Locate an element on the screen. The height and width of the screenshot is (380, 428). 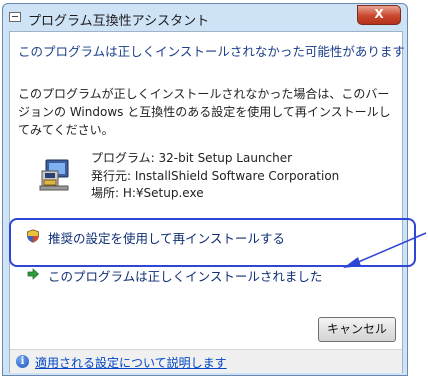
title-bar: プログラム互換性アシスタント X is located at coordinates (205, 17).